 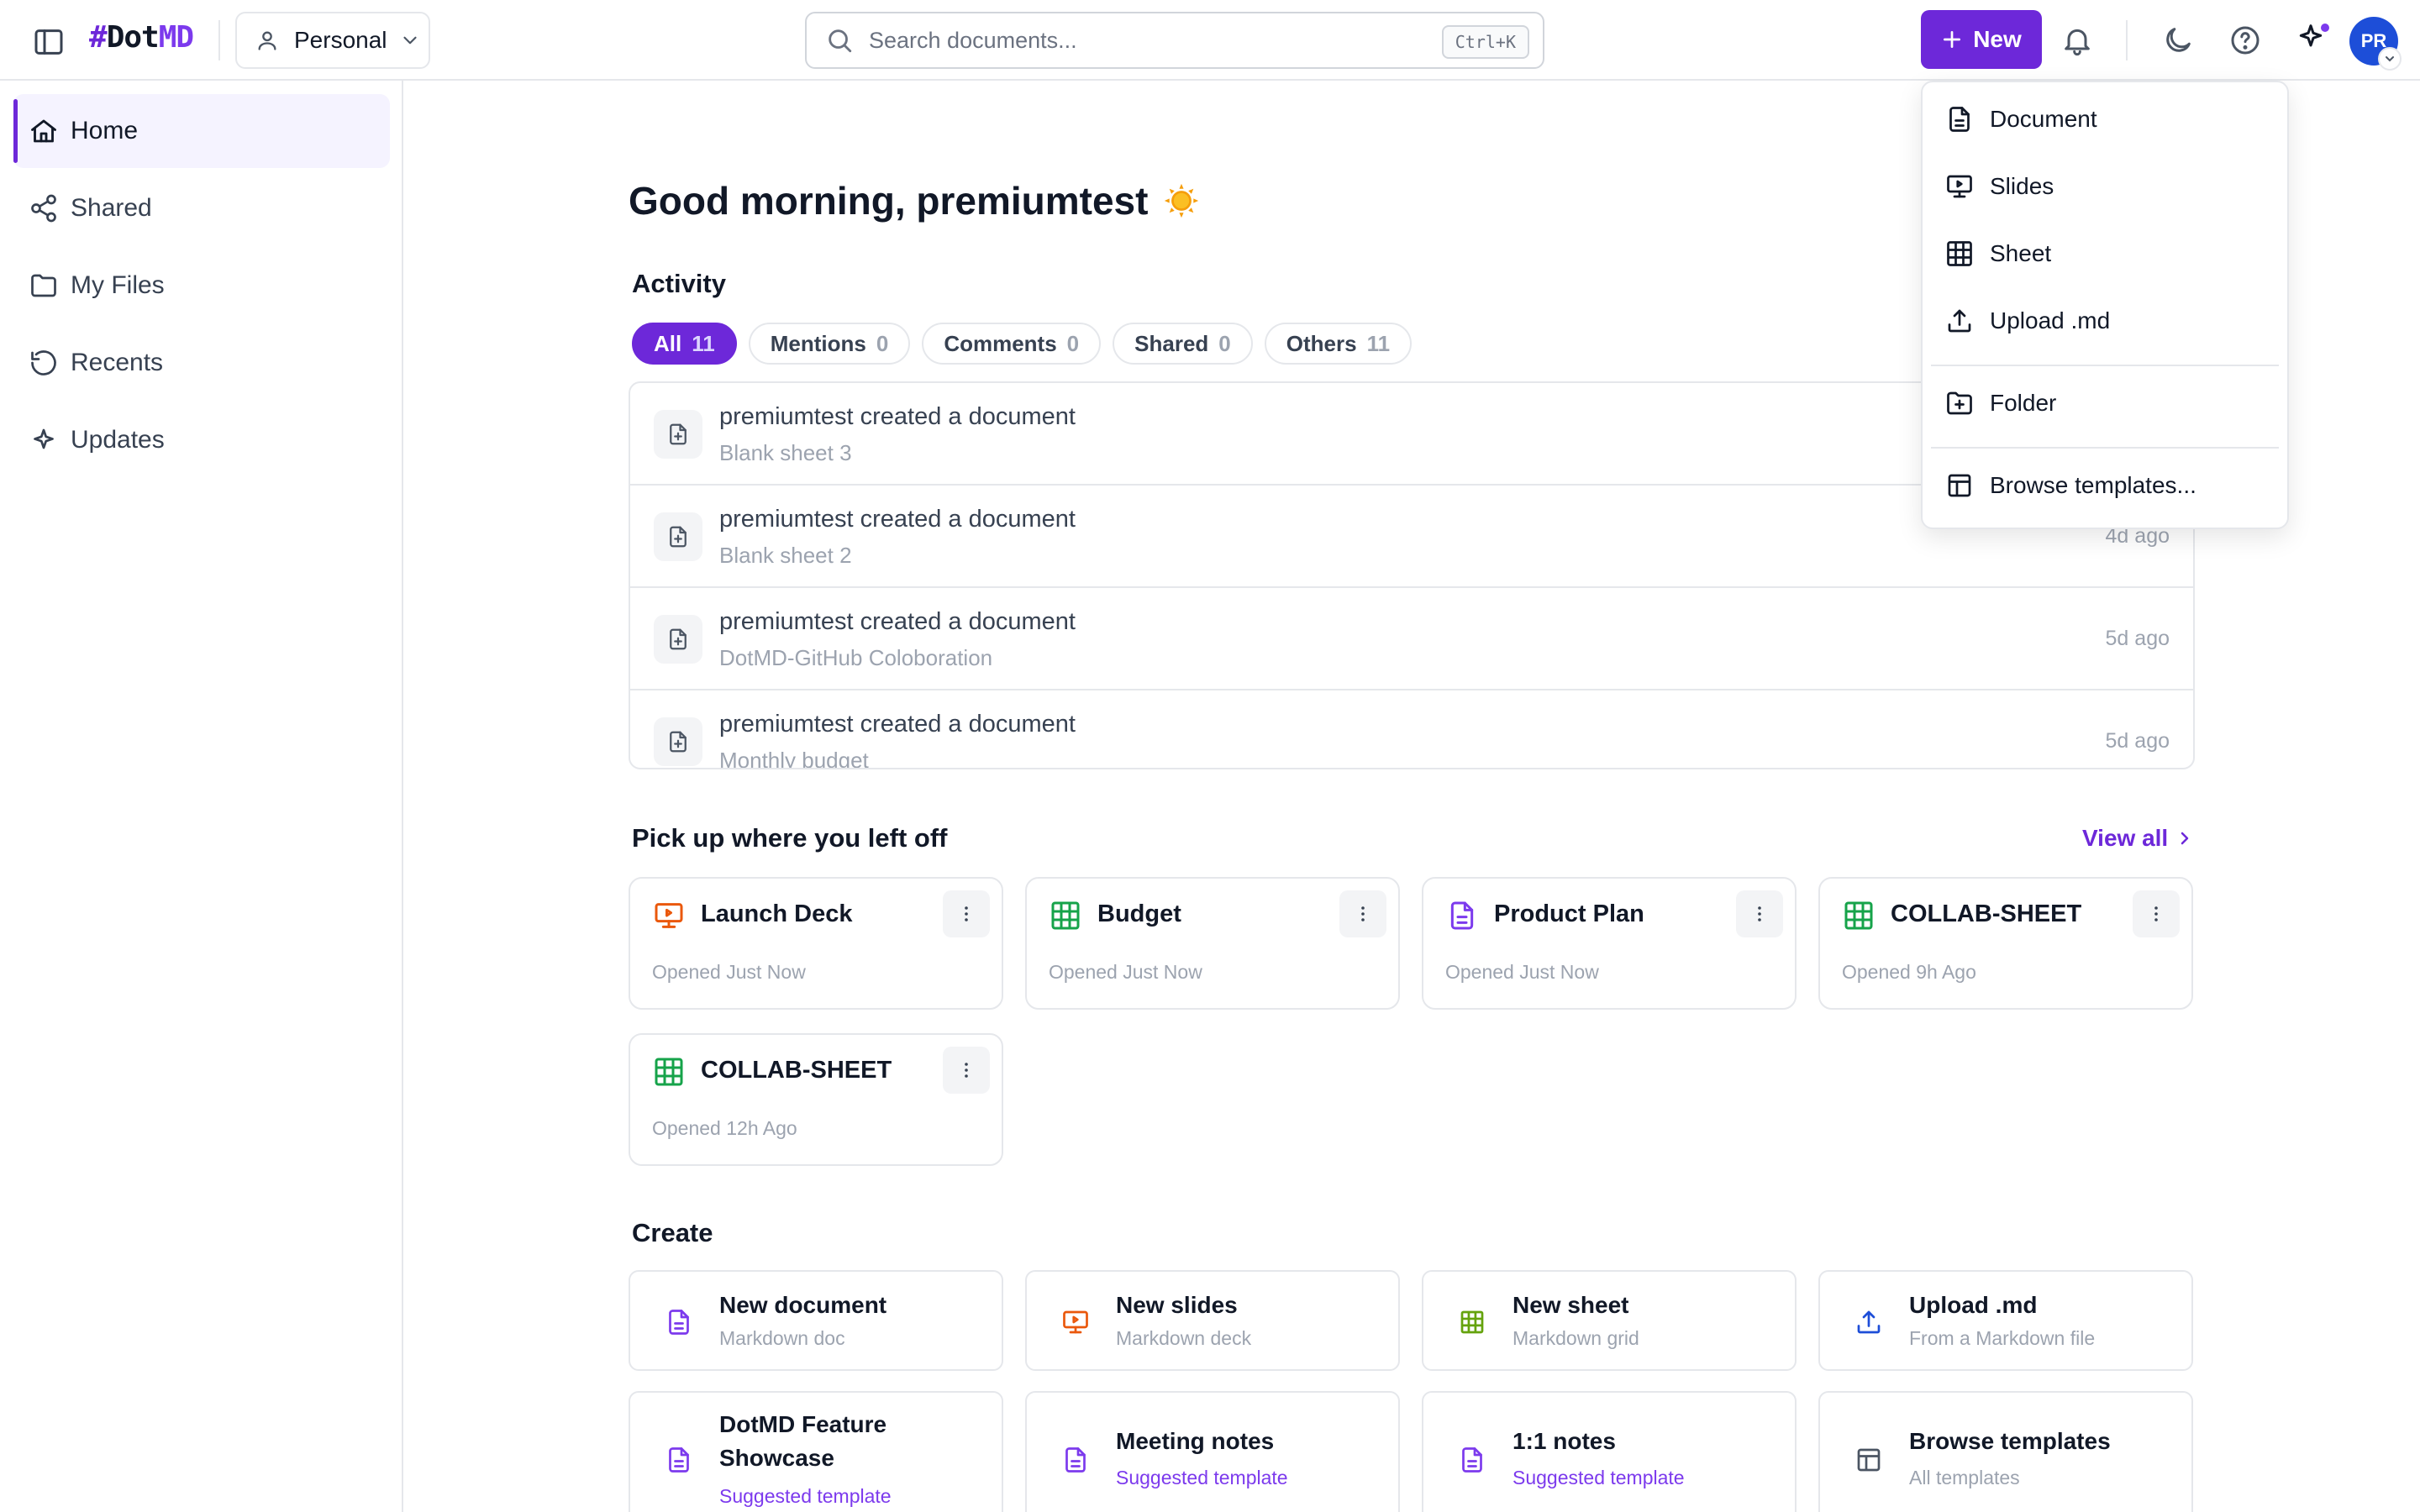 I want to click on recent-card-product-plan: Product Plan Opened Just Now, so click(x=1609, y=943).